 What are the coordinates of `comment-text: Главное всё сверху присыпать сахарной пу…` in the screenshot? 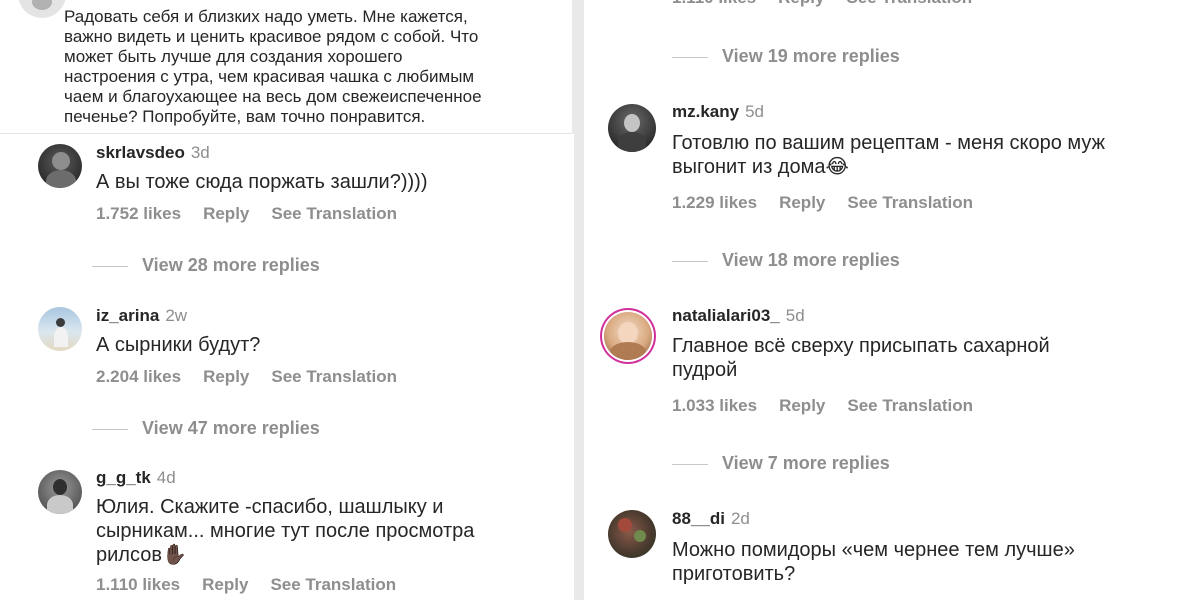 It's located at (861, 358).